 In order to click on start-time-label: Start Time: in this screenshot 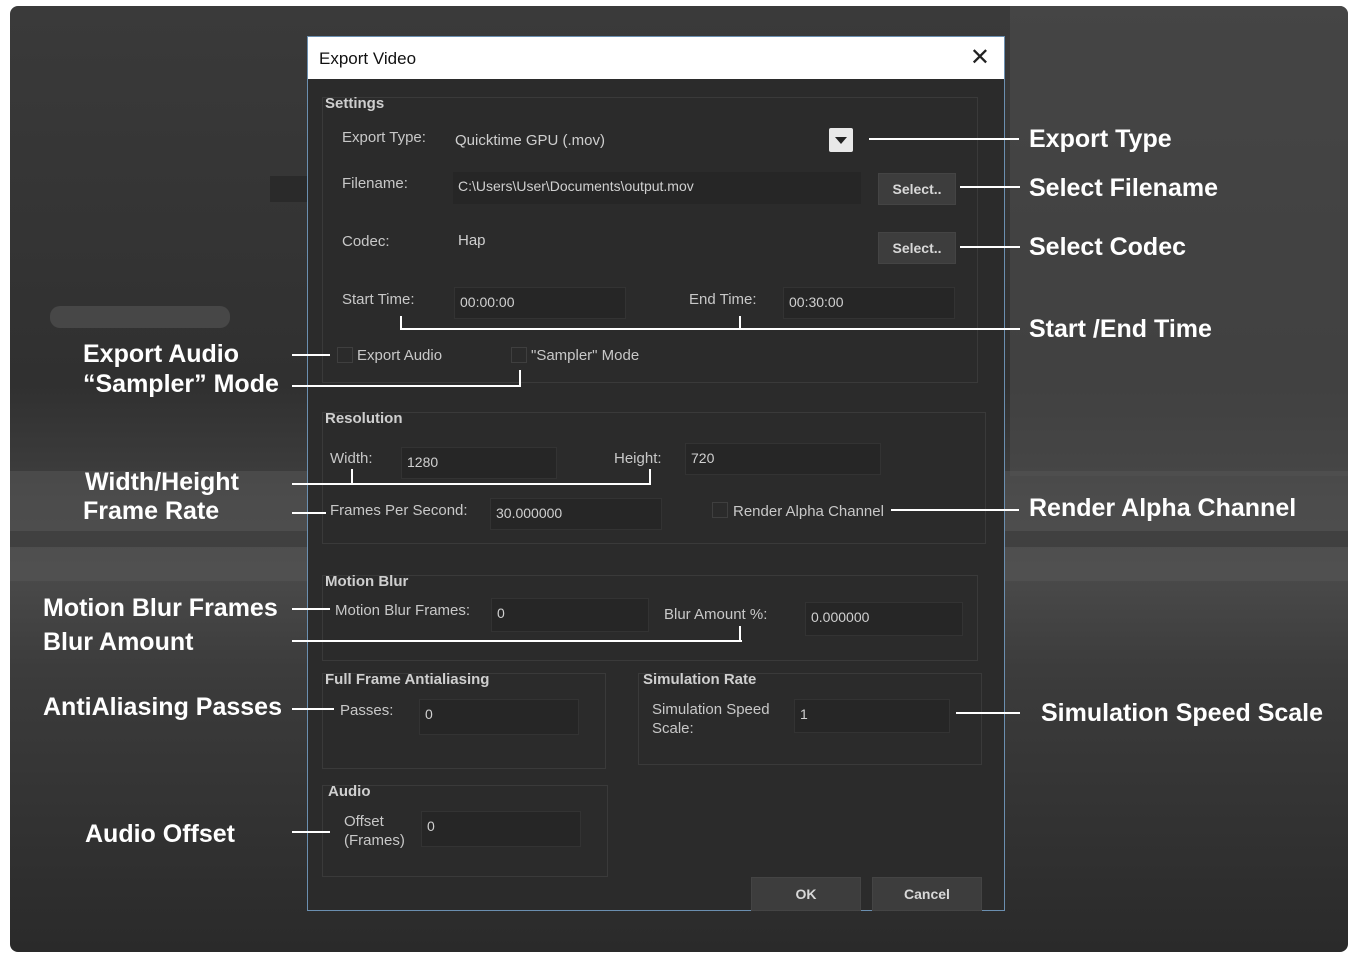, I will do `click(378, 299)`.